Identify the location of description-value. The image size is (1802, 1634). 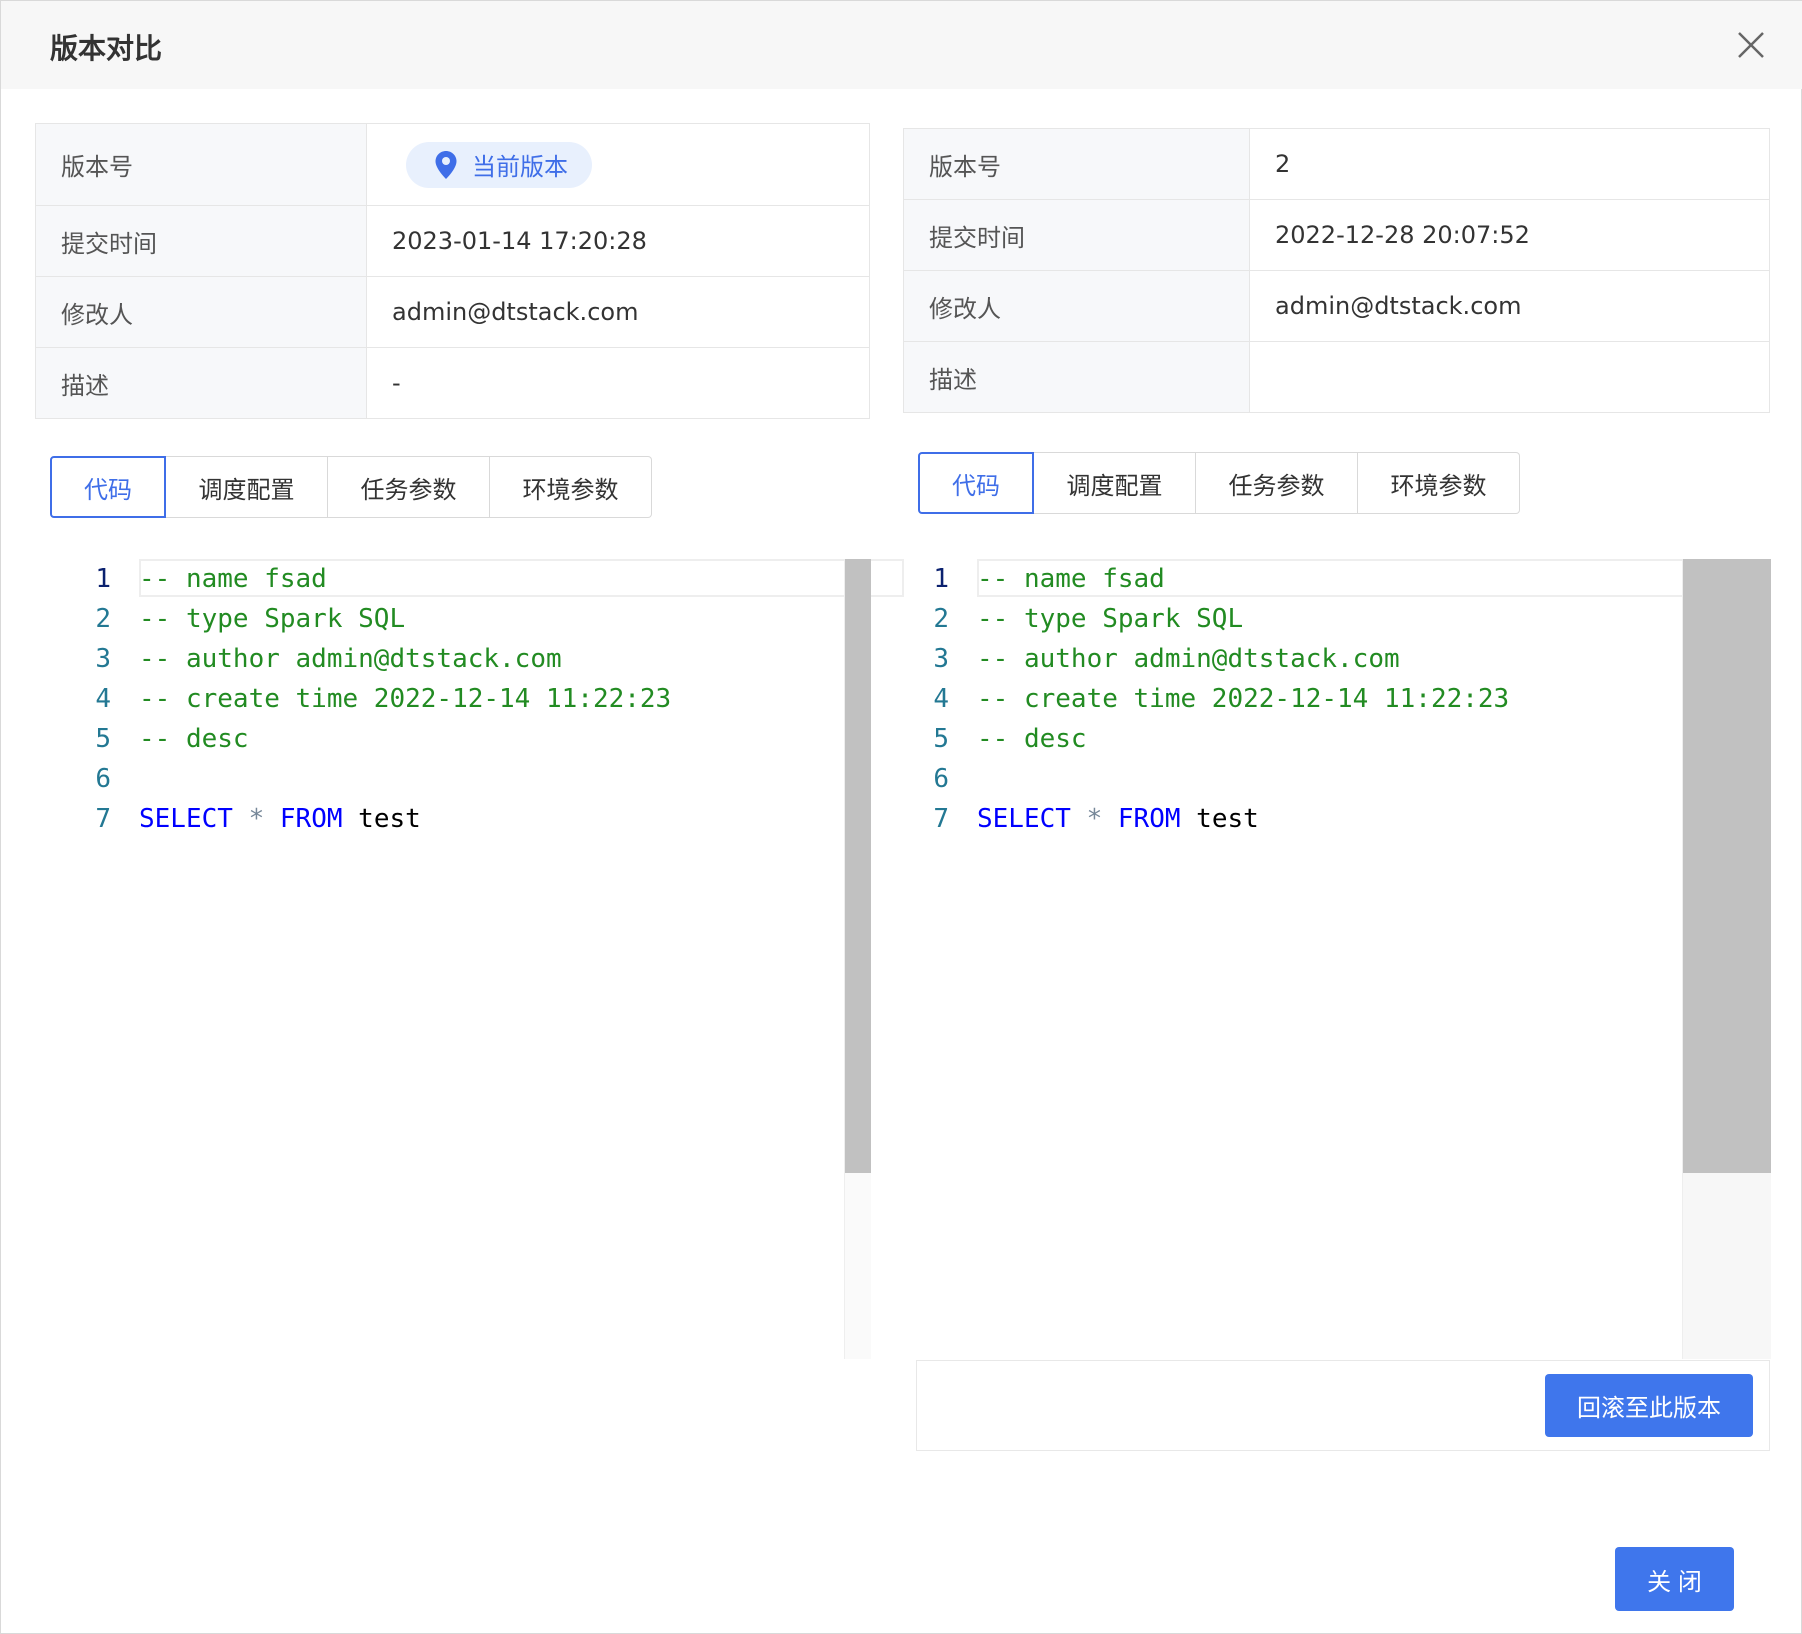
(1509, 377).